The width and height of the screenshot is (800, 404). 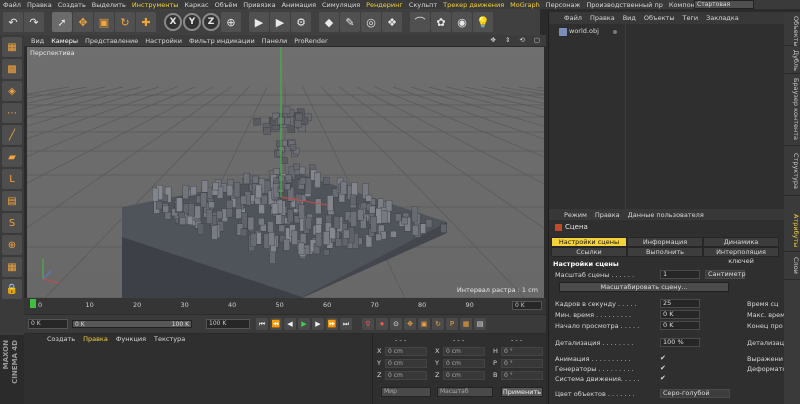 What do you see at coordinates (275, 41) in the screenshot?
I see `viewport-menu-item: Панели` at bounding box center [275, 41].